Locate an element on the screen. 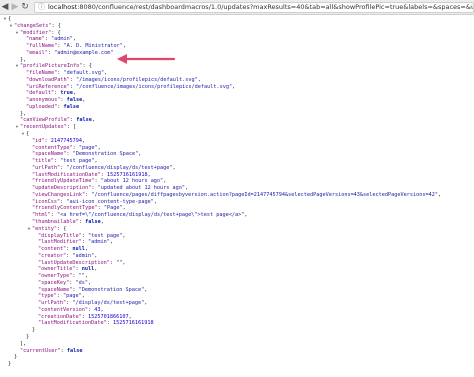 The width and height of the screenshot is (474, 377). json-line: "uploaded": false is located at coordinates (237, 107).